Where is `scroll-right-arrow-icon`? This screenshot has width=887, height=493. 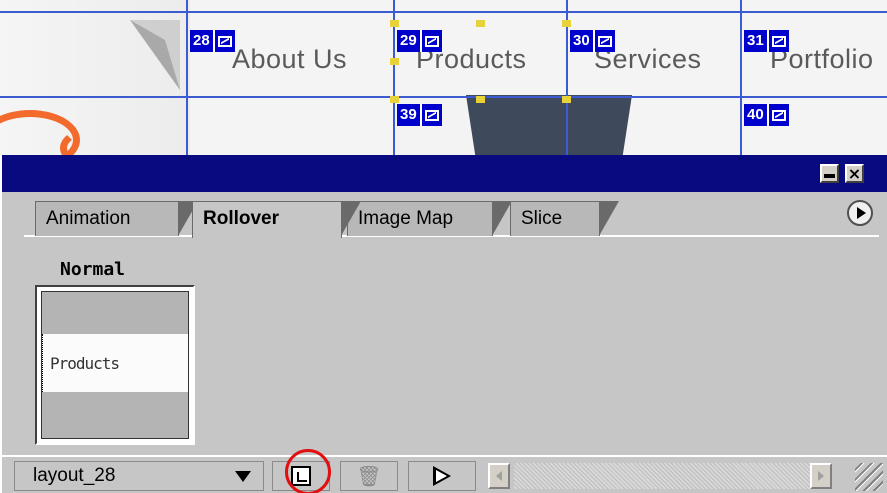
scroll-right-arrow-icon is located at coordinates (821, 476).